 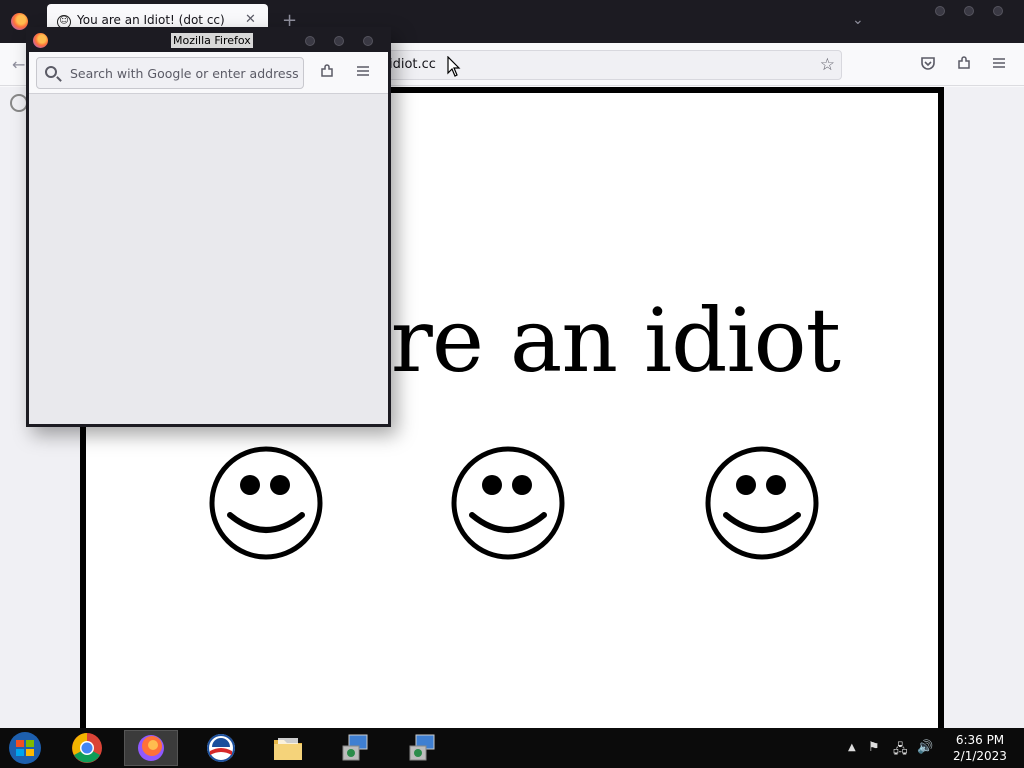 I want to click on taskbar: ▲ ⚑ 🖧 🔊 6:36 PM 2/1/2023, so click(x=512, y=748).